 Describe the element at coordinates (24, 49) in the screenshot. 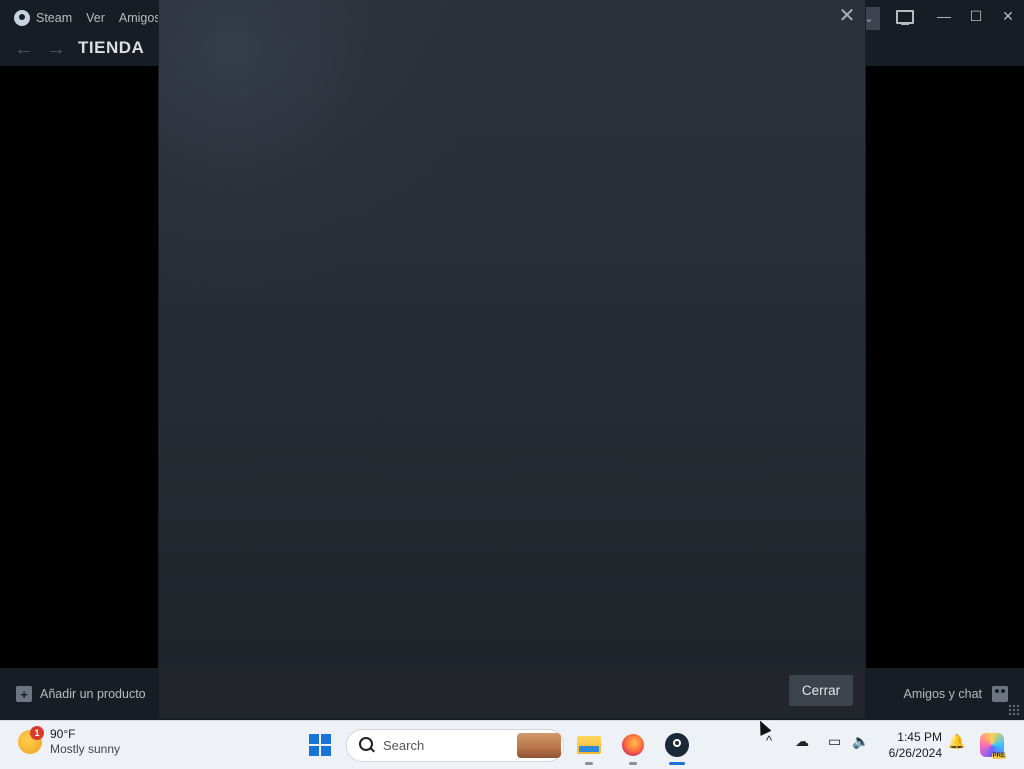

I see `back-arrow-icon: ←` at that location.